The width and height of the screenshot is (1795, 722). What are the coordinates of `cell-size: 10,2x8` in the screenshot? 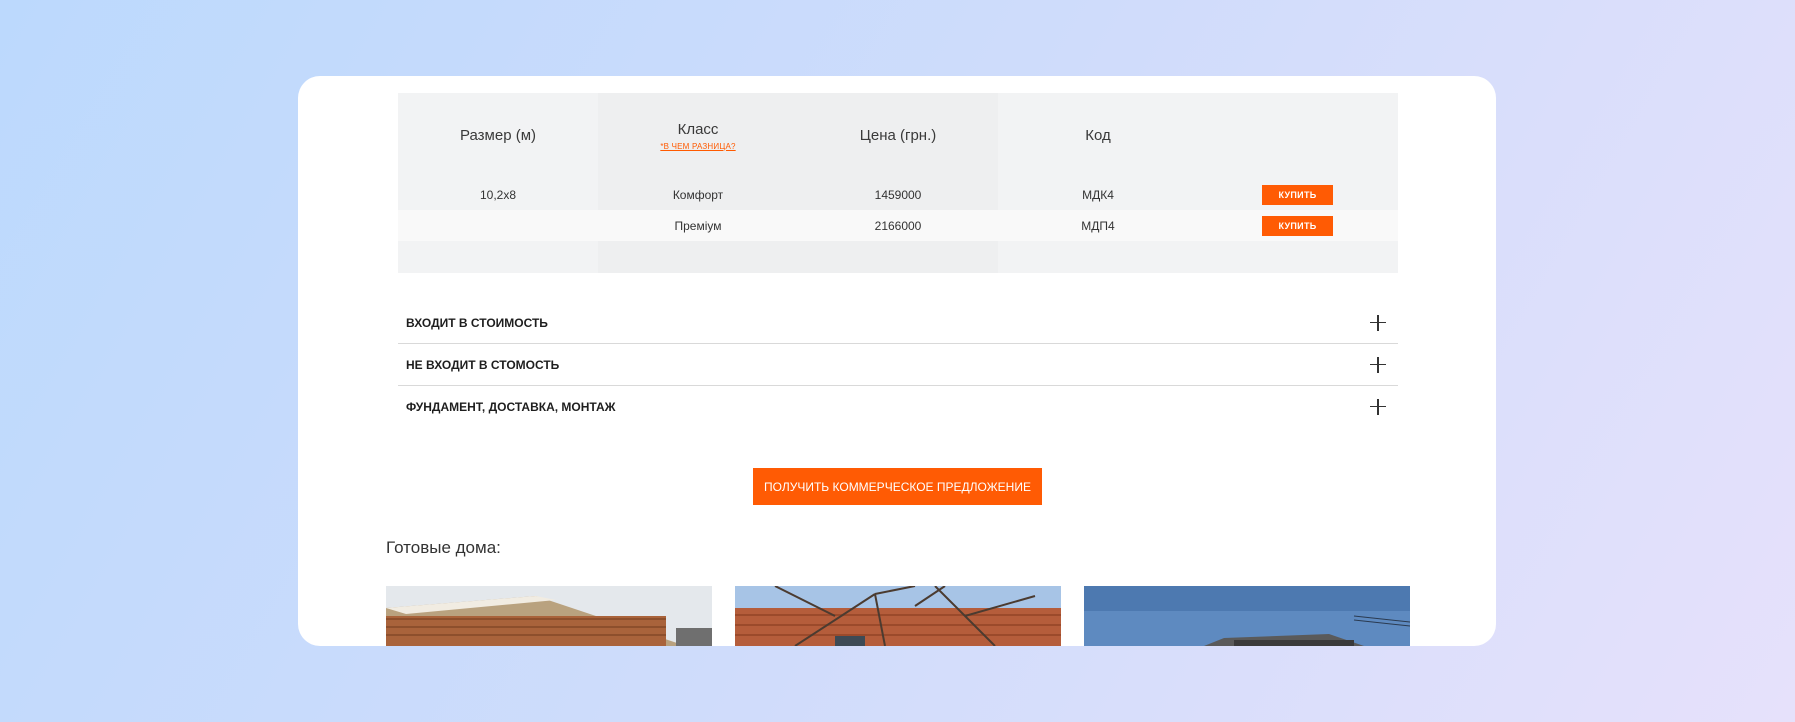 It's located at (498, 194).